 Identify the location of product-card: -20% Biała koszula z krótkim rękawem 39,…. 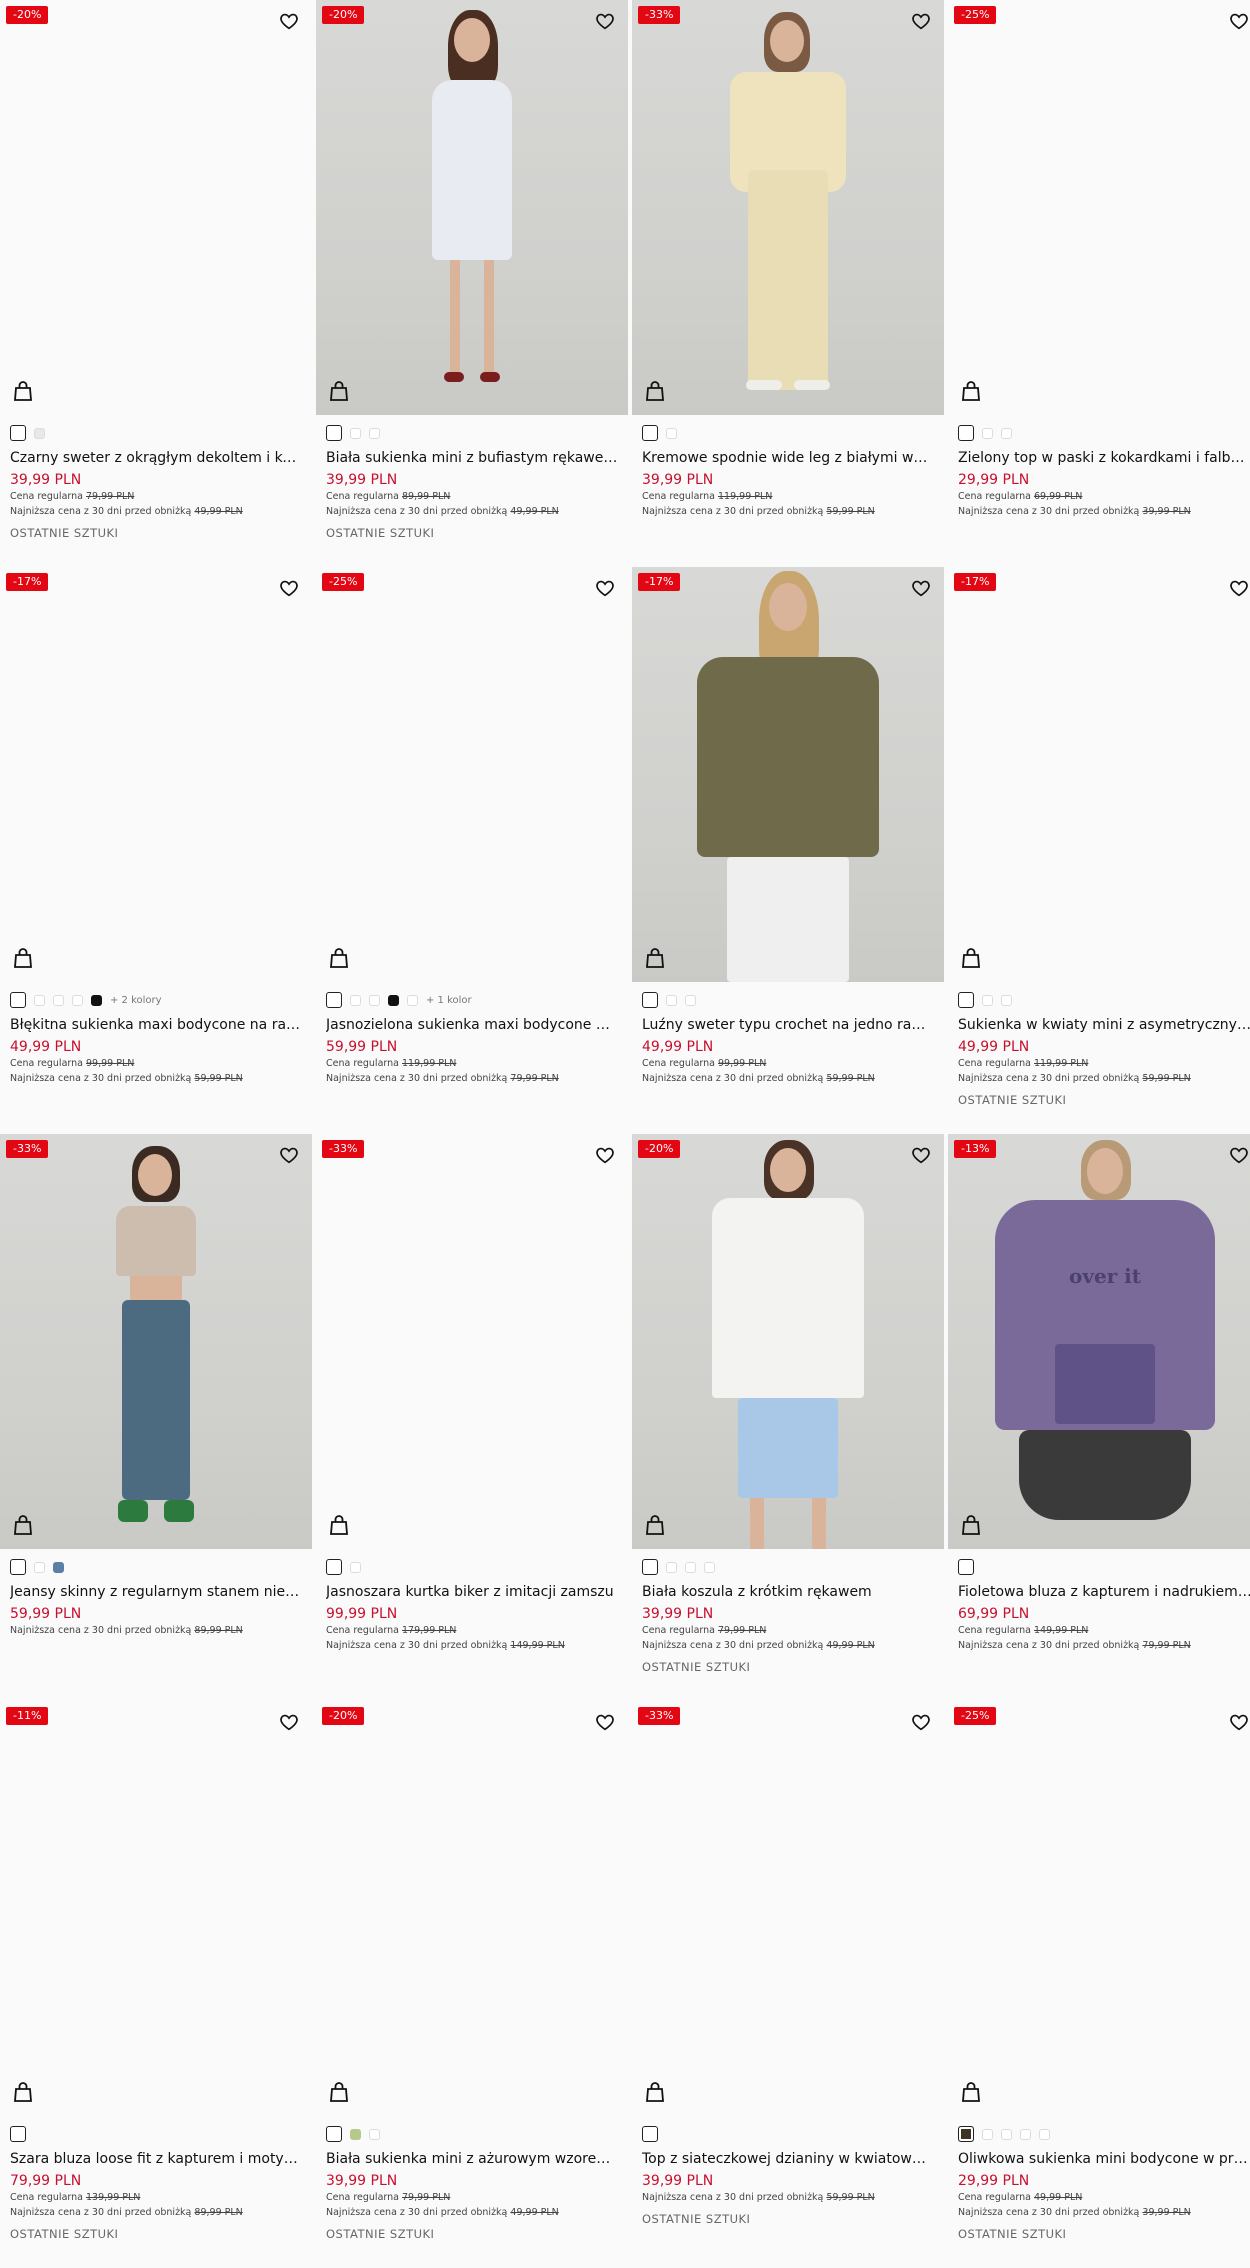
(788, 1417).